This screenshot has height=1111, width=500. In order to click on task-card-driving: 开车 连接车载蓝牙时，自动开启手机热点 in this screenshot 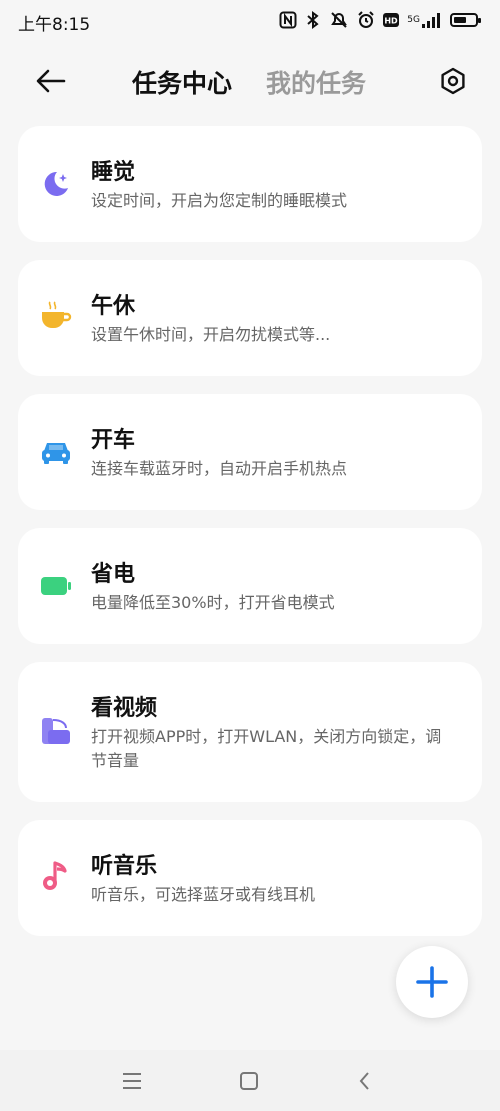, I will do `click(250, 452)`.